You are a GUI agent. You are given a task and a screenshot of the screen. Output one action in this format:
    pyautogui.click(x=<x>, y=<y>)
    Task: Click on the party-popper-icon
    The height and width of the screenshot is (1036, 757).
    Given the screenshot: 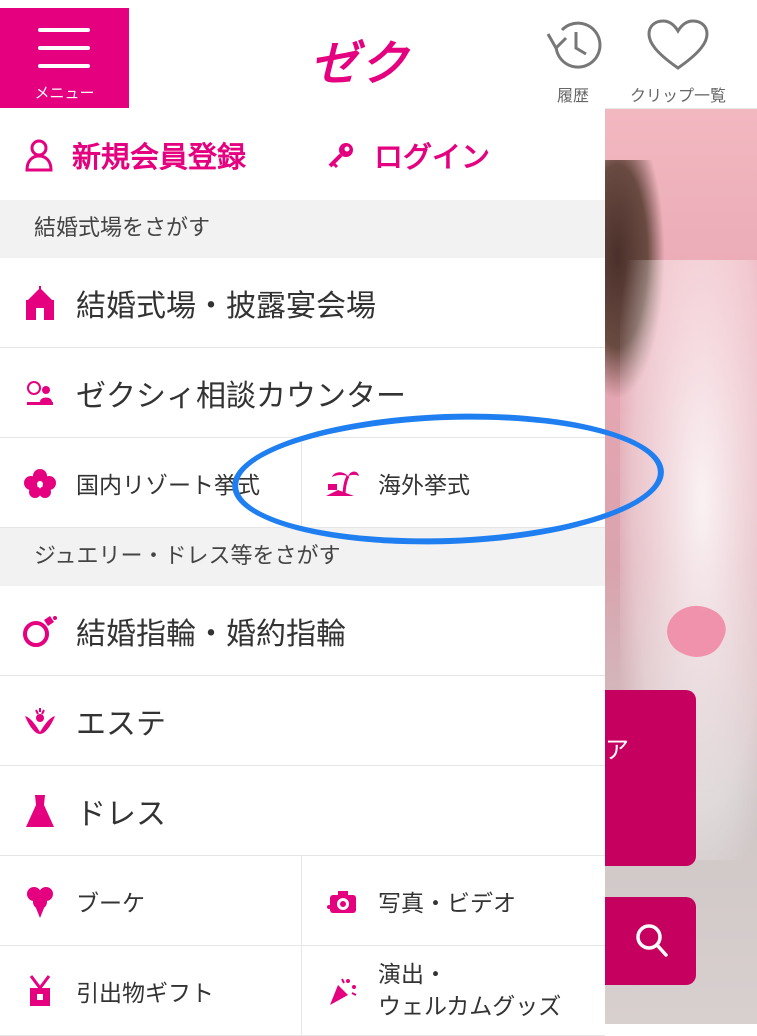 What is the action you would take?
    pyautogui.click(x=342, y=991)
    